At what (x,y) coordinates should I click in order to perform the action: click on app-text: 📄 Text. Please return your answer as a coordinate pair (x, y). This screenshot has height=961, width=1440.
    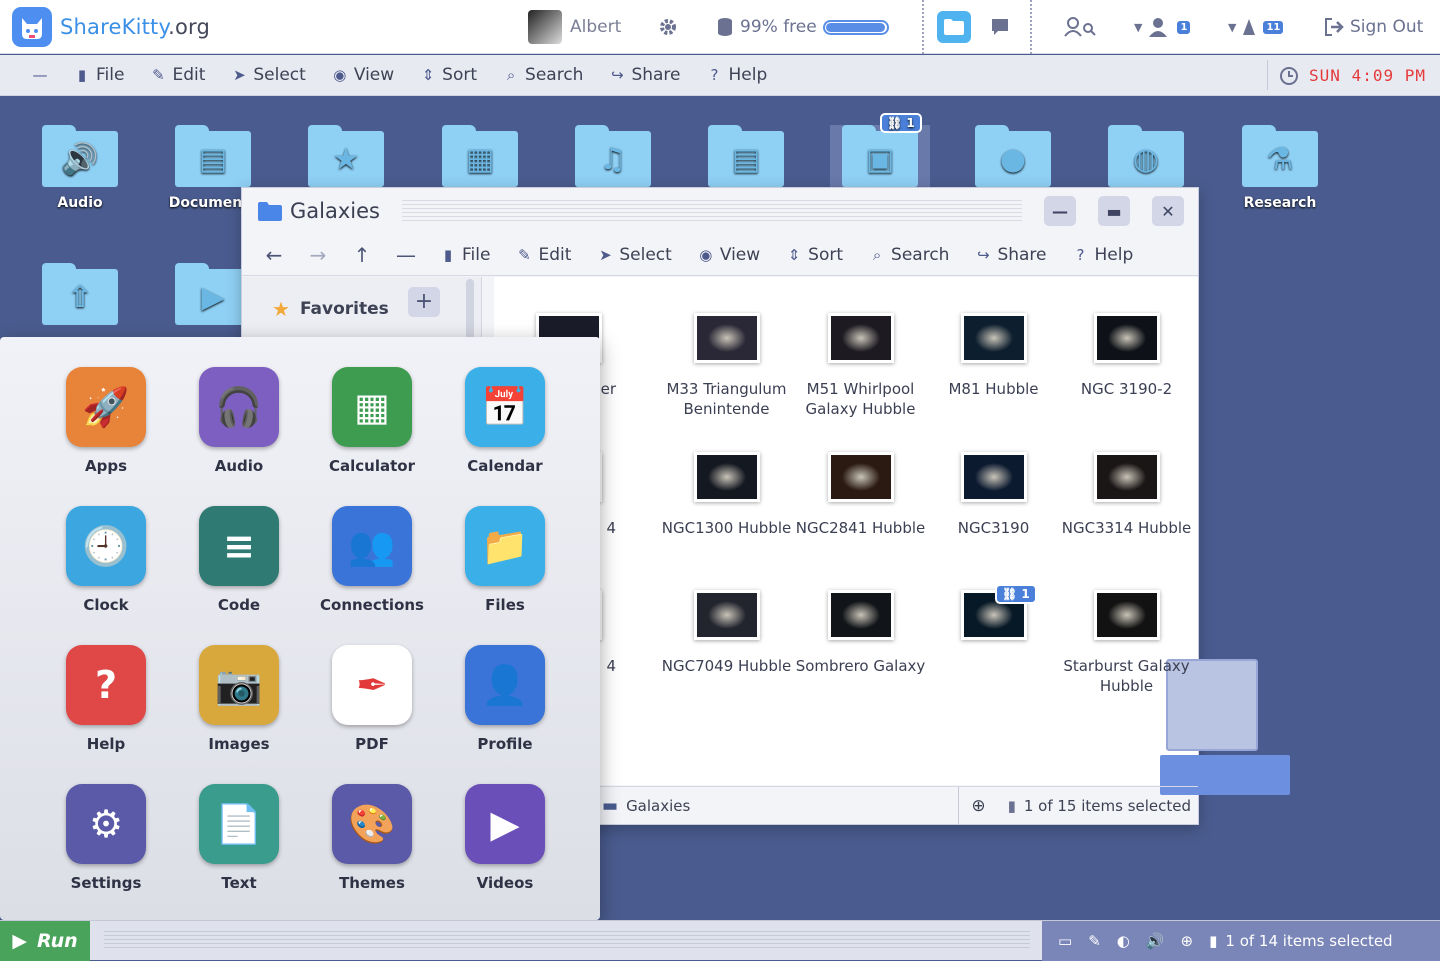
    Looking at the image, I should click on (239, 838).